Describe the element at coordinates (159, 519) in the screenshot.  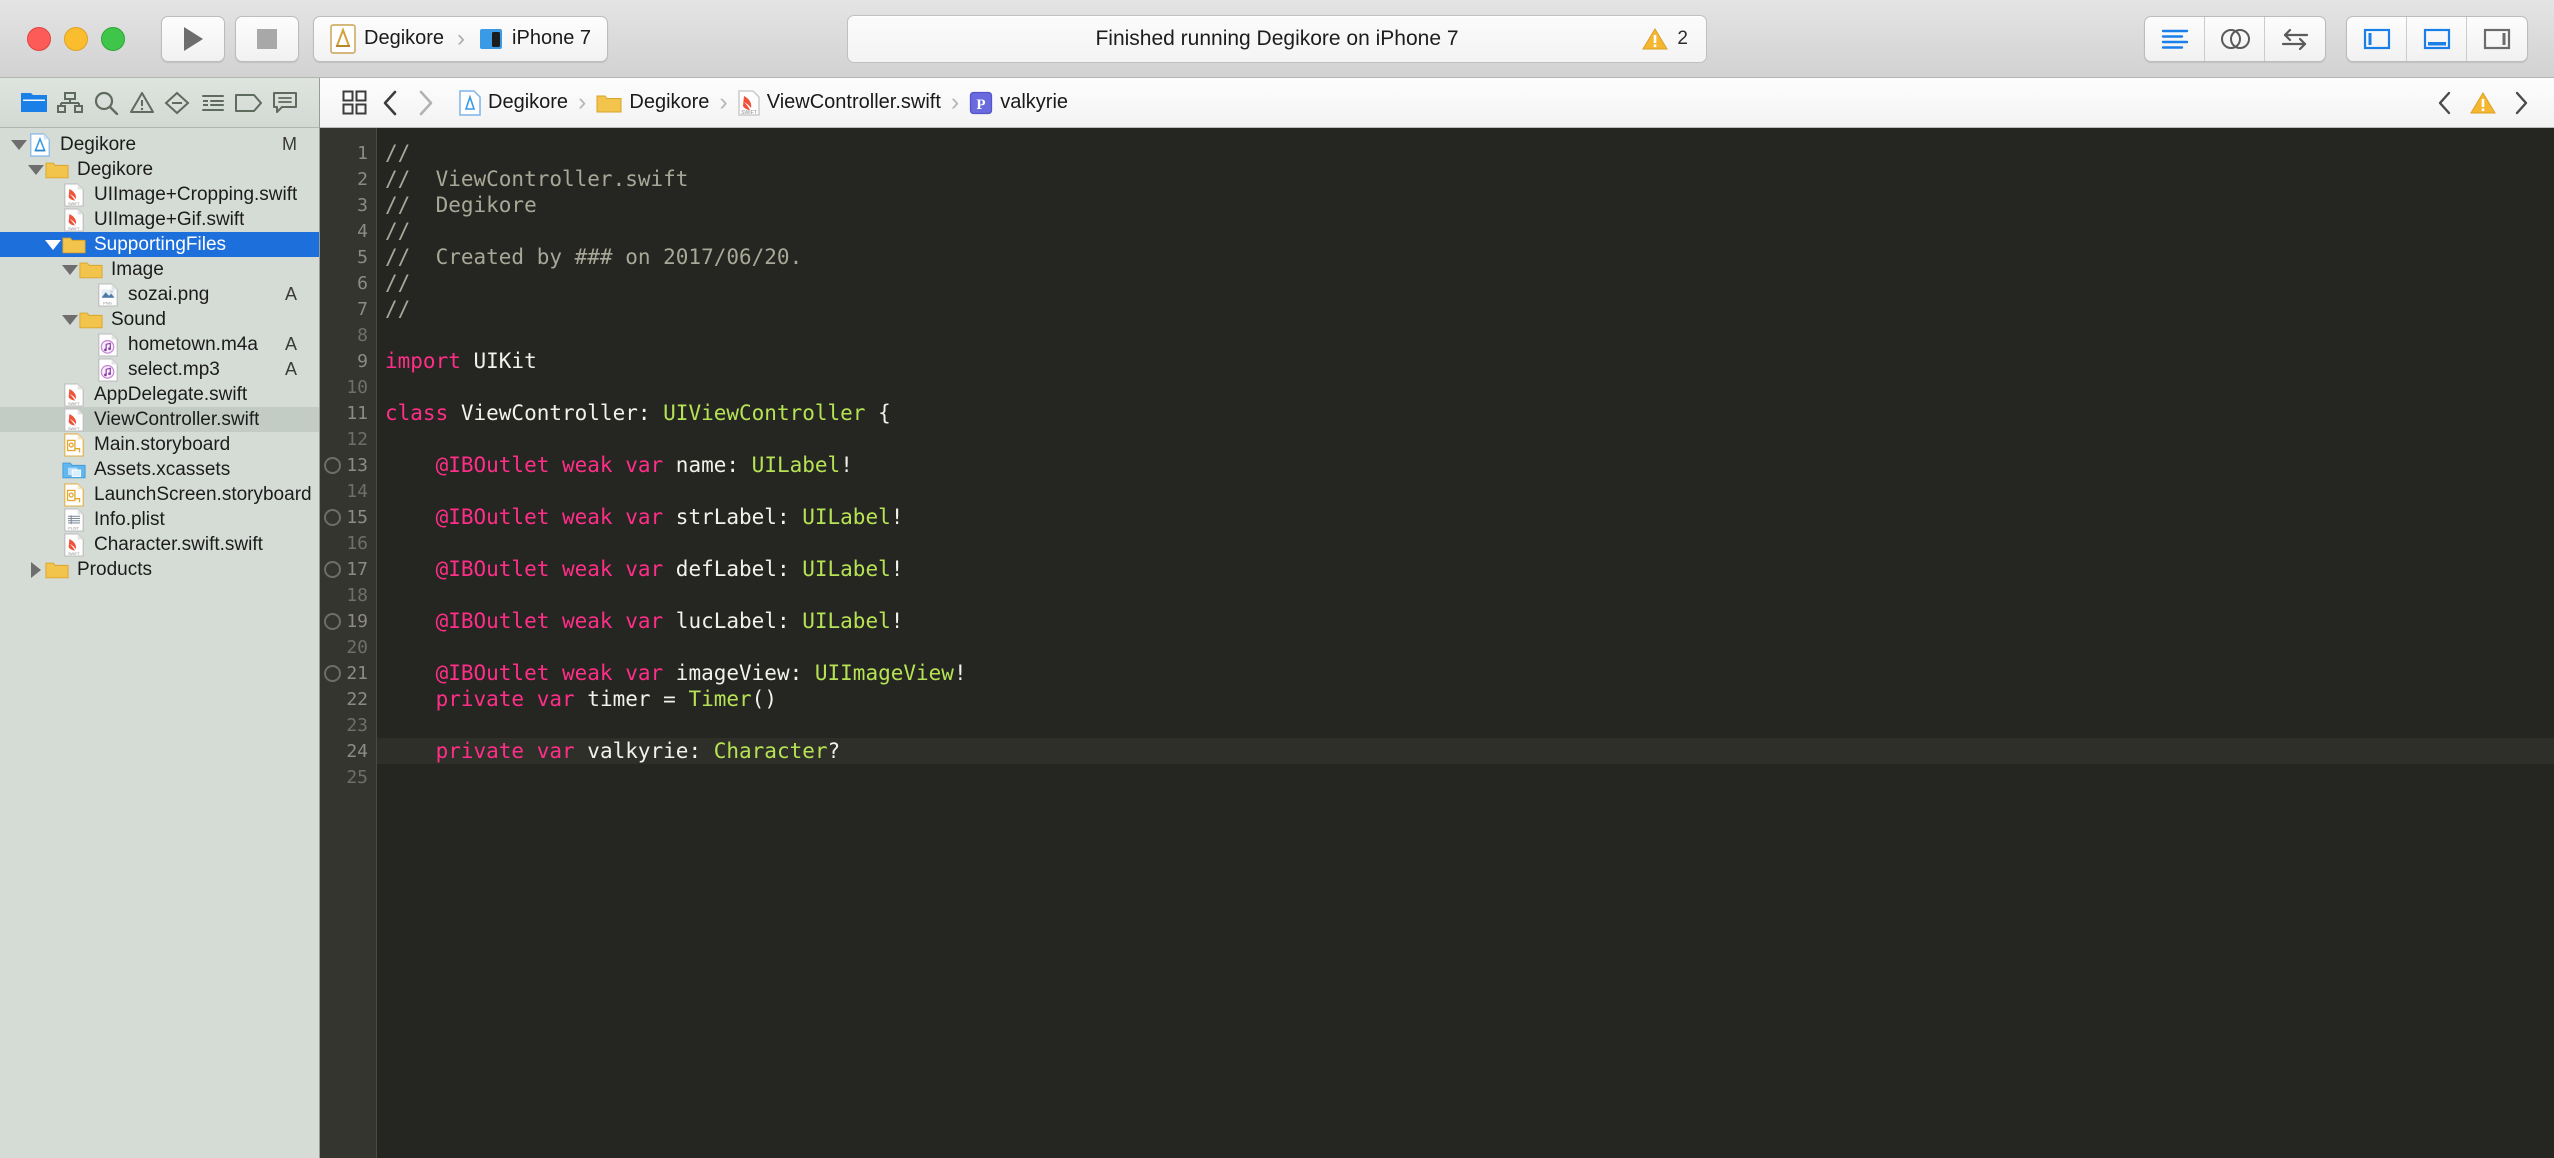
I see `navigator-item-info-plist: PLIST Info.plist` at that location.